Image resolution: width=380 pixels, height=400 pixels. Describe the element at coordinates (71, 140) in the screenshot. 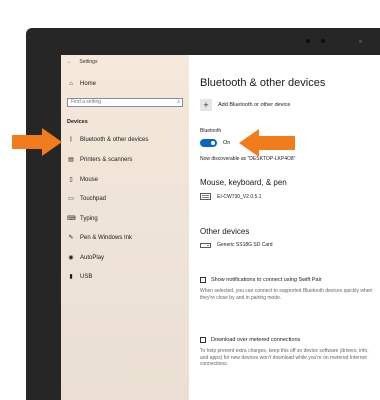

I see `bluetooth-icon: ᛒ` at that location.